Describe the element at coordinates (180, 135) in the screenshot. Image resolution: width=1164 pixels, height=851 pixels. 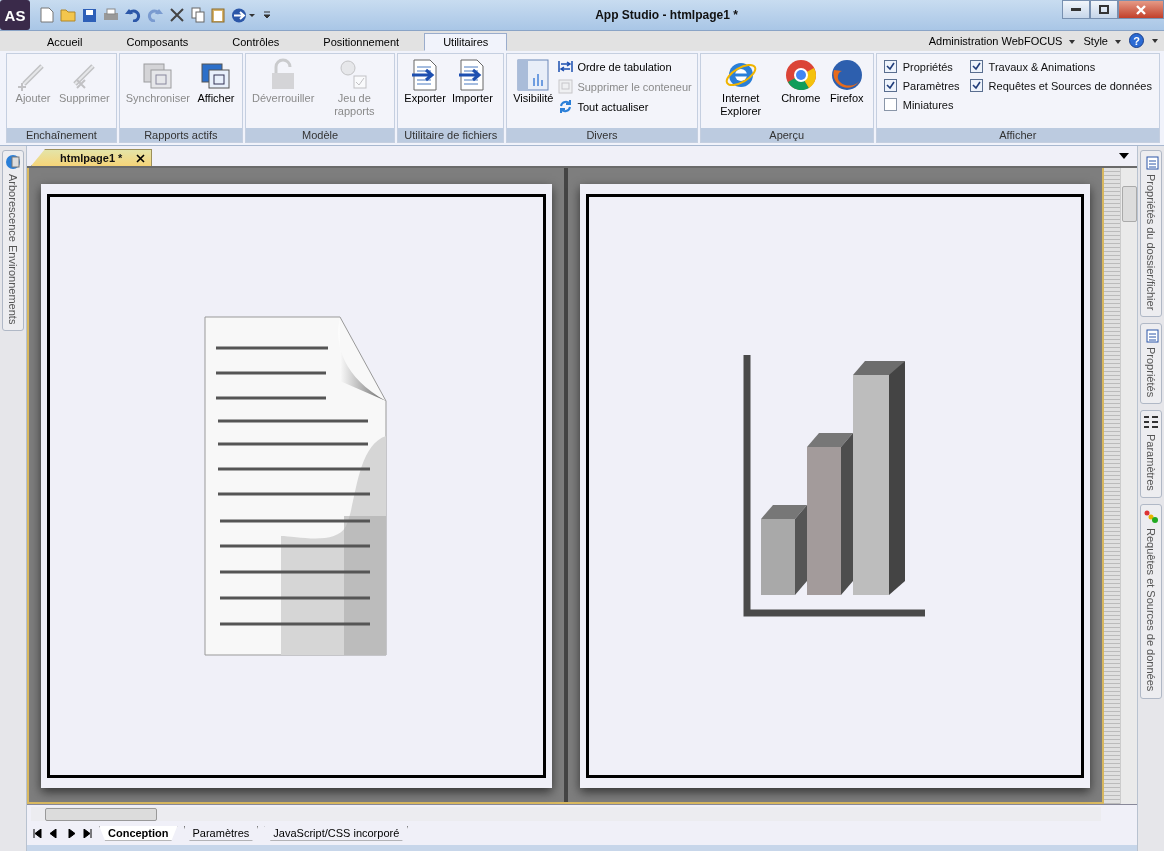
I see `group-caption: Rapports actifs` at that location.